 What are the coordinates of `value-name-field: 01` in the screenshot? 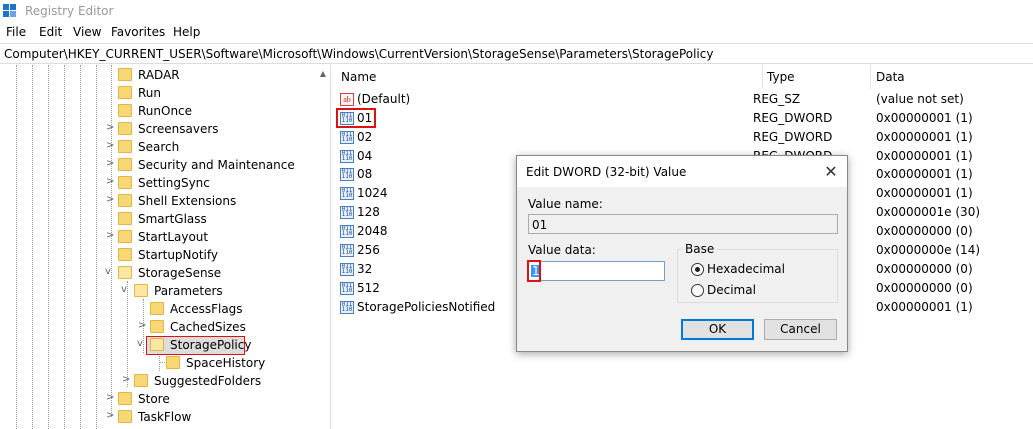 It's located at (683, 224).